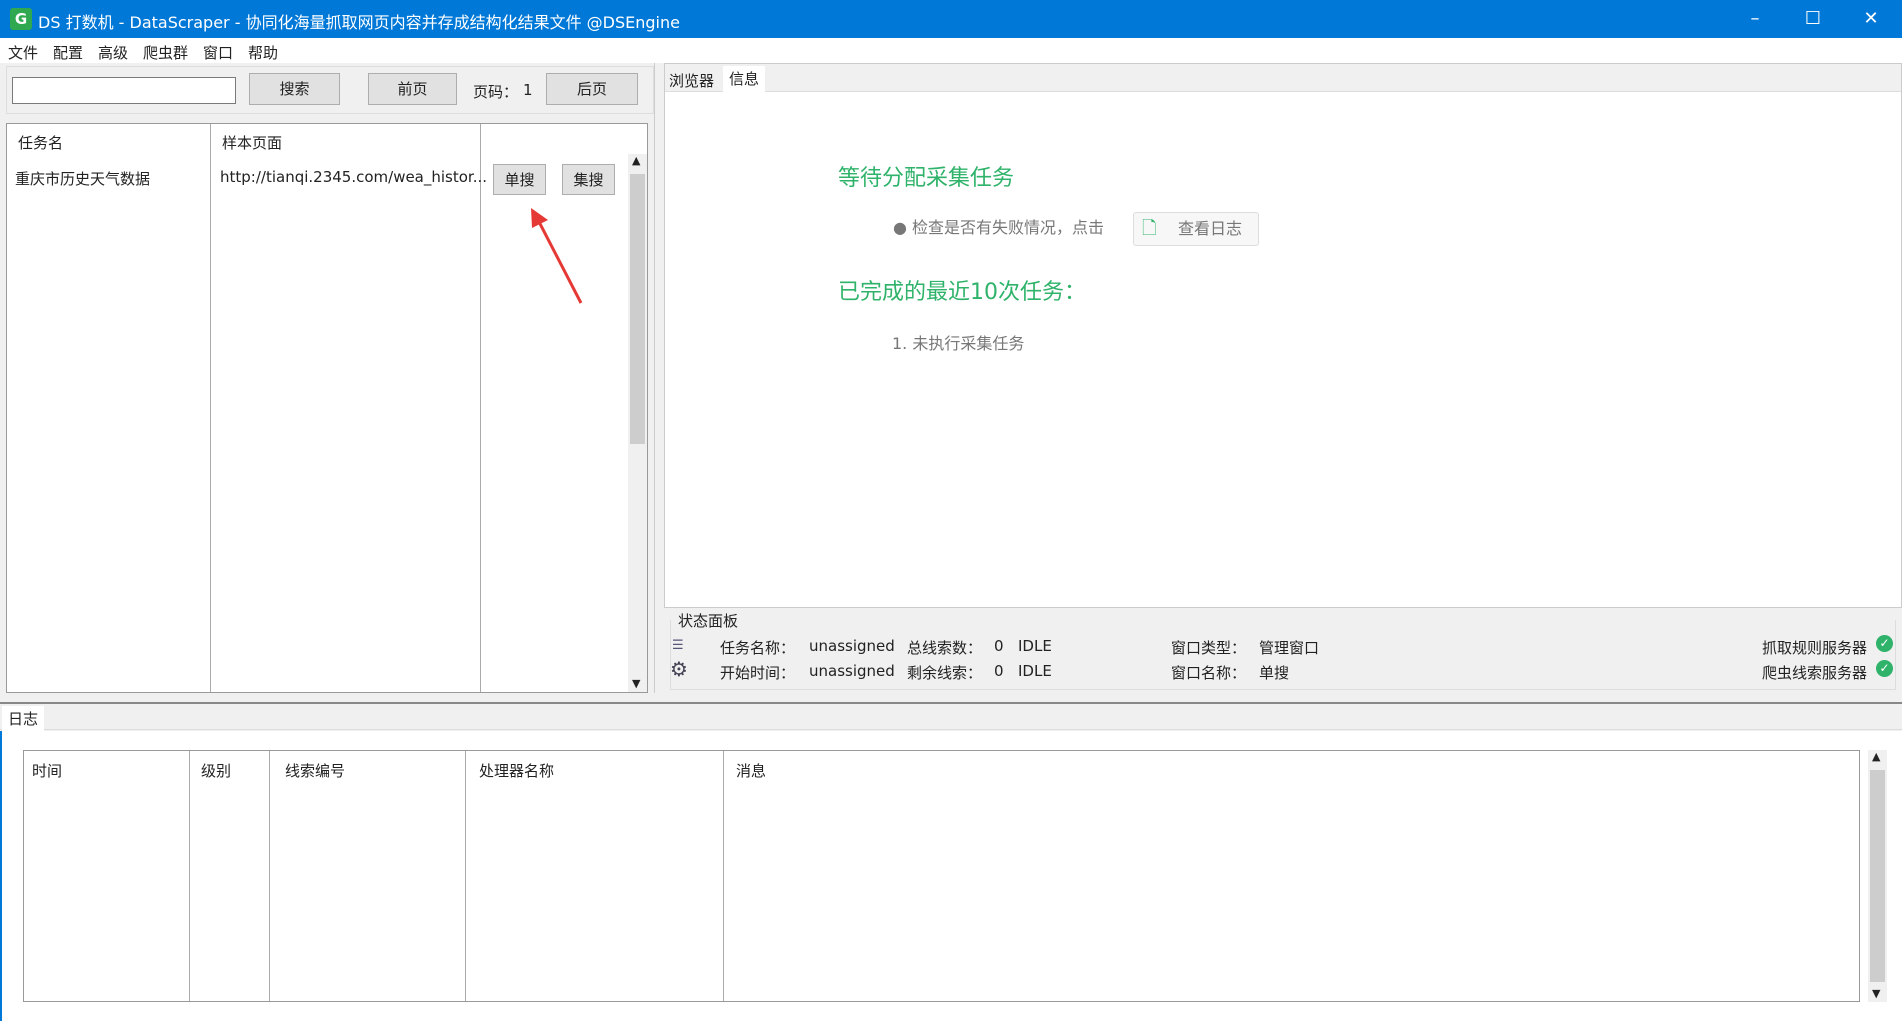 The height and width of the screenshot is (1021, 1902). Describe the element at coordinates (1035, 646) in the screenshot. I see `total-state: IDLE` at that location.